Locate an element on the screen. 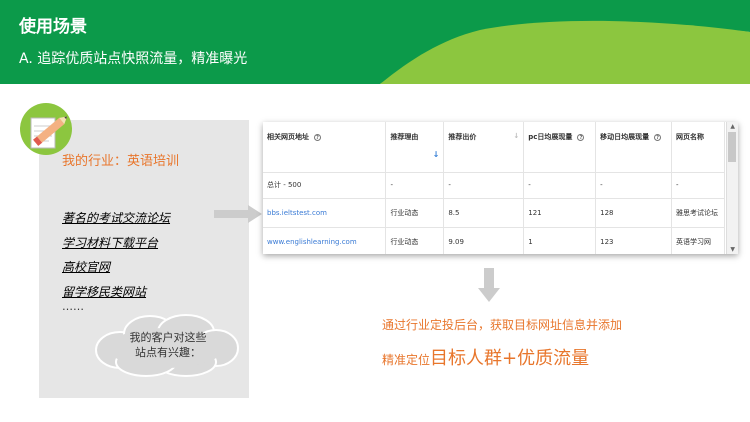 Image resolution: width=750 pixels, height=422 pixels. site-item: 著名的考试交流论坛 is located at coordinates (116, 218).